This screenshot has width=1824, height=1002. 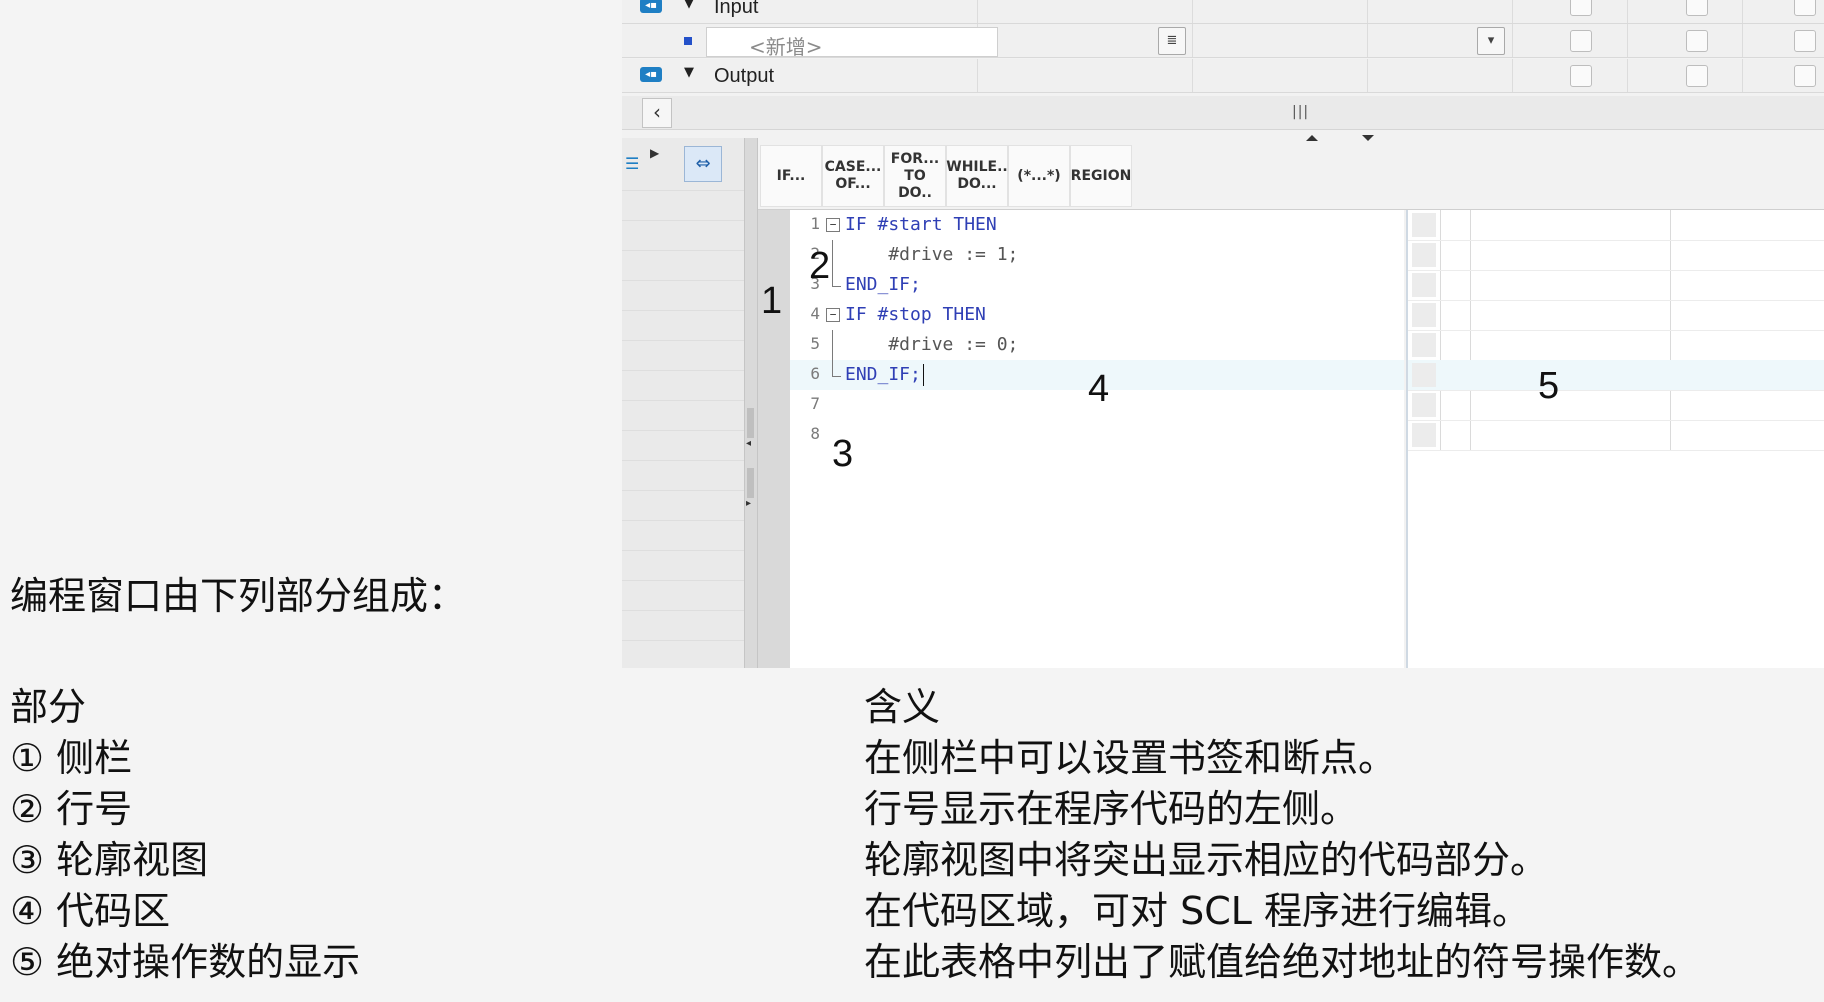 I want to click on interface-row-new: <新增> ≣ ▾, so click(x=1223, y=41).